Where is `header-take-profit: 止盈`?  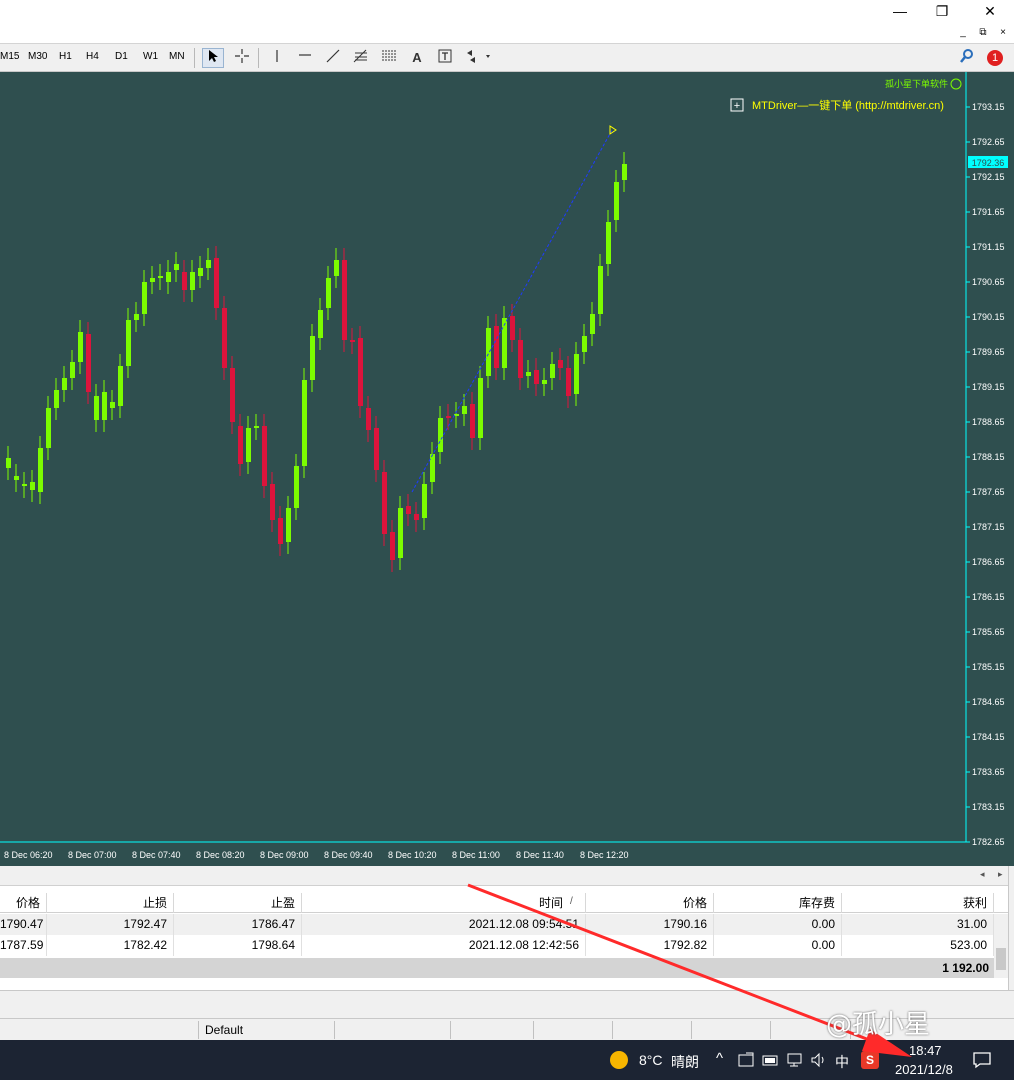 header-take-profit: 止盈 is located at coordinates (238, 903).